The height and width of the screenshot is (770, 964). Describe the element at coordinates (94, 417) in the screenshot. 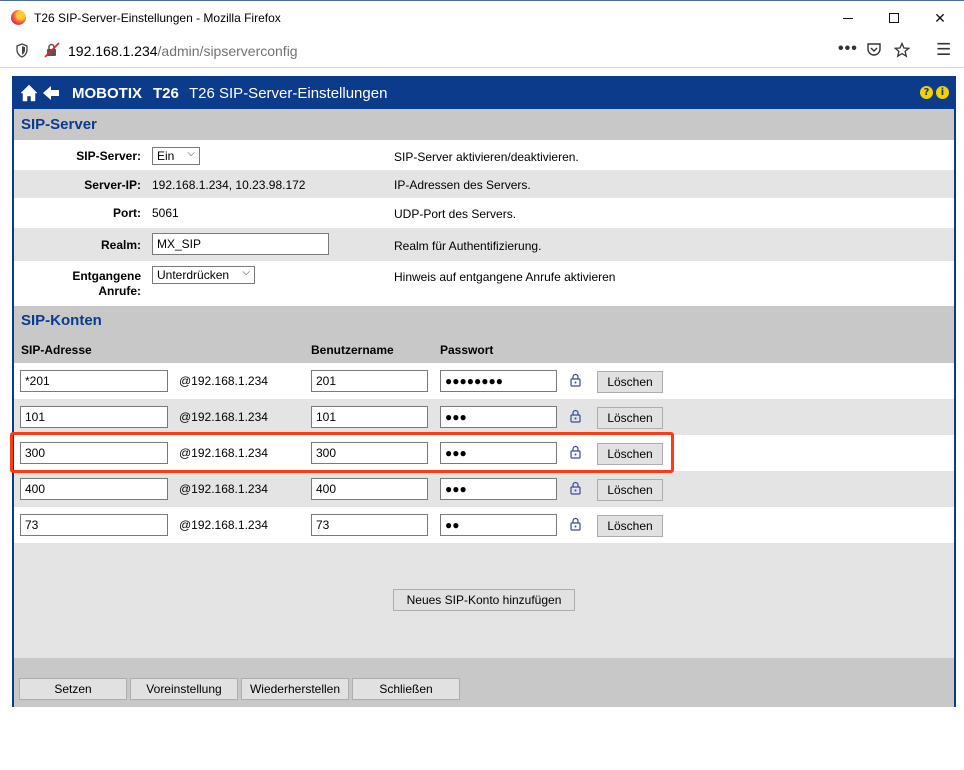

I see `sip-address-input: 101` at that location.